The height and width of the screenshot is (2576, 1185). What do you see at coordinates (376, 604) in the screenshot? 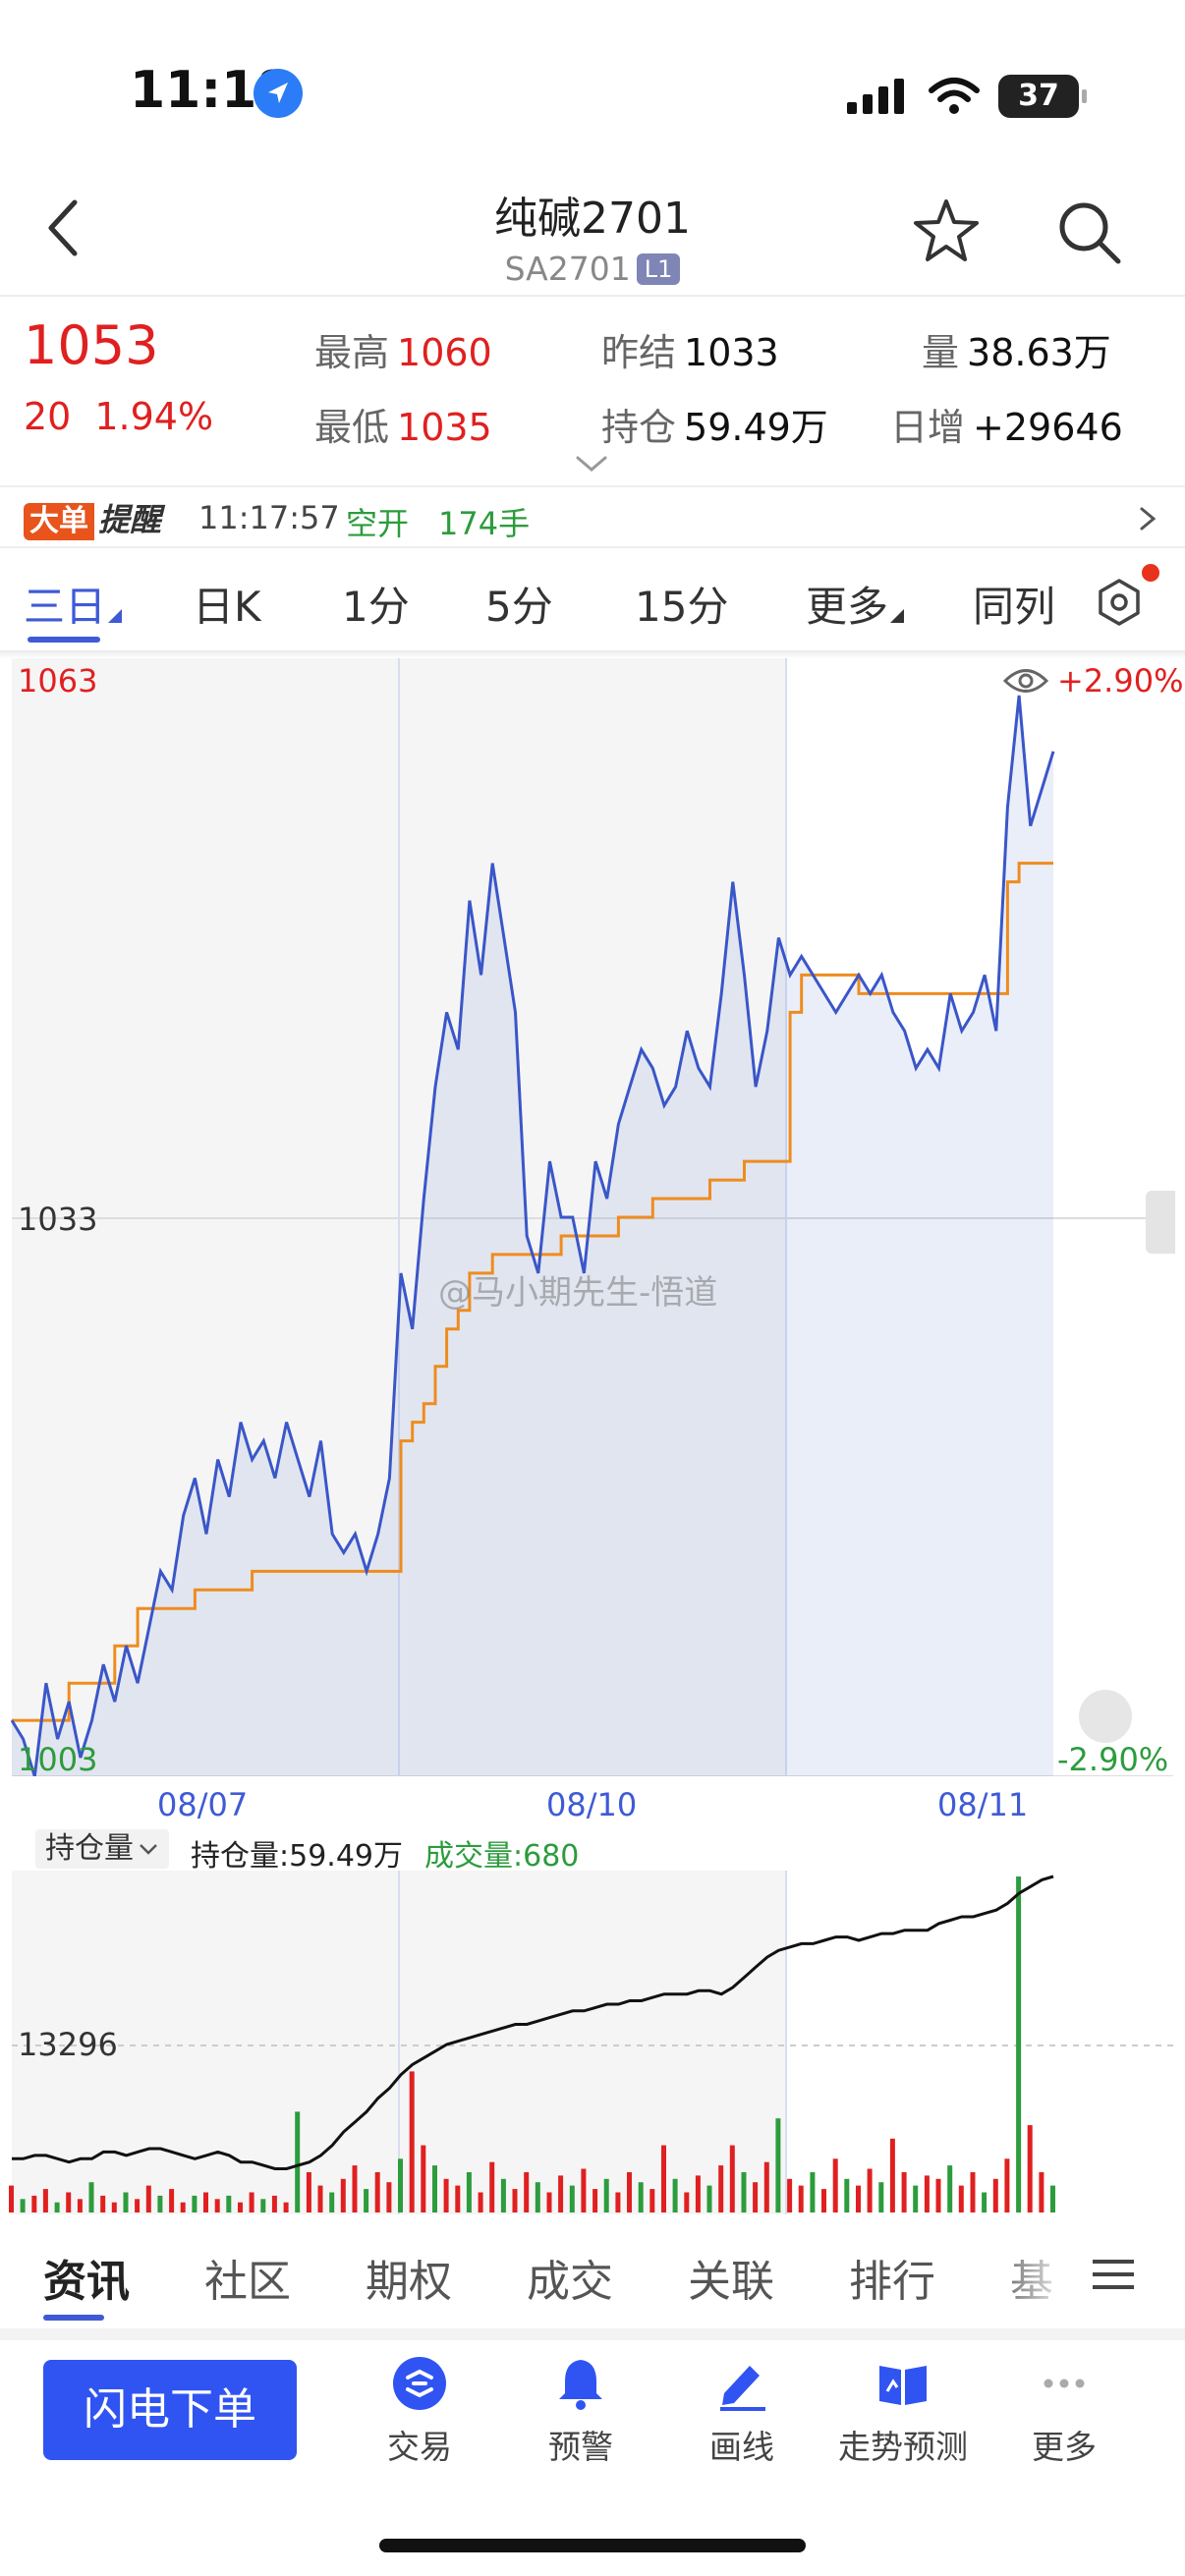
I see `tab-1min: 1分` at bounding box center [376, 604].